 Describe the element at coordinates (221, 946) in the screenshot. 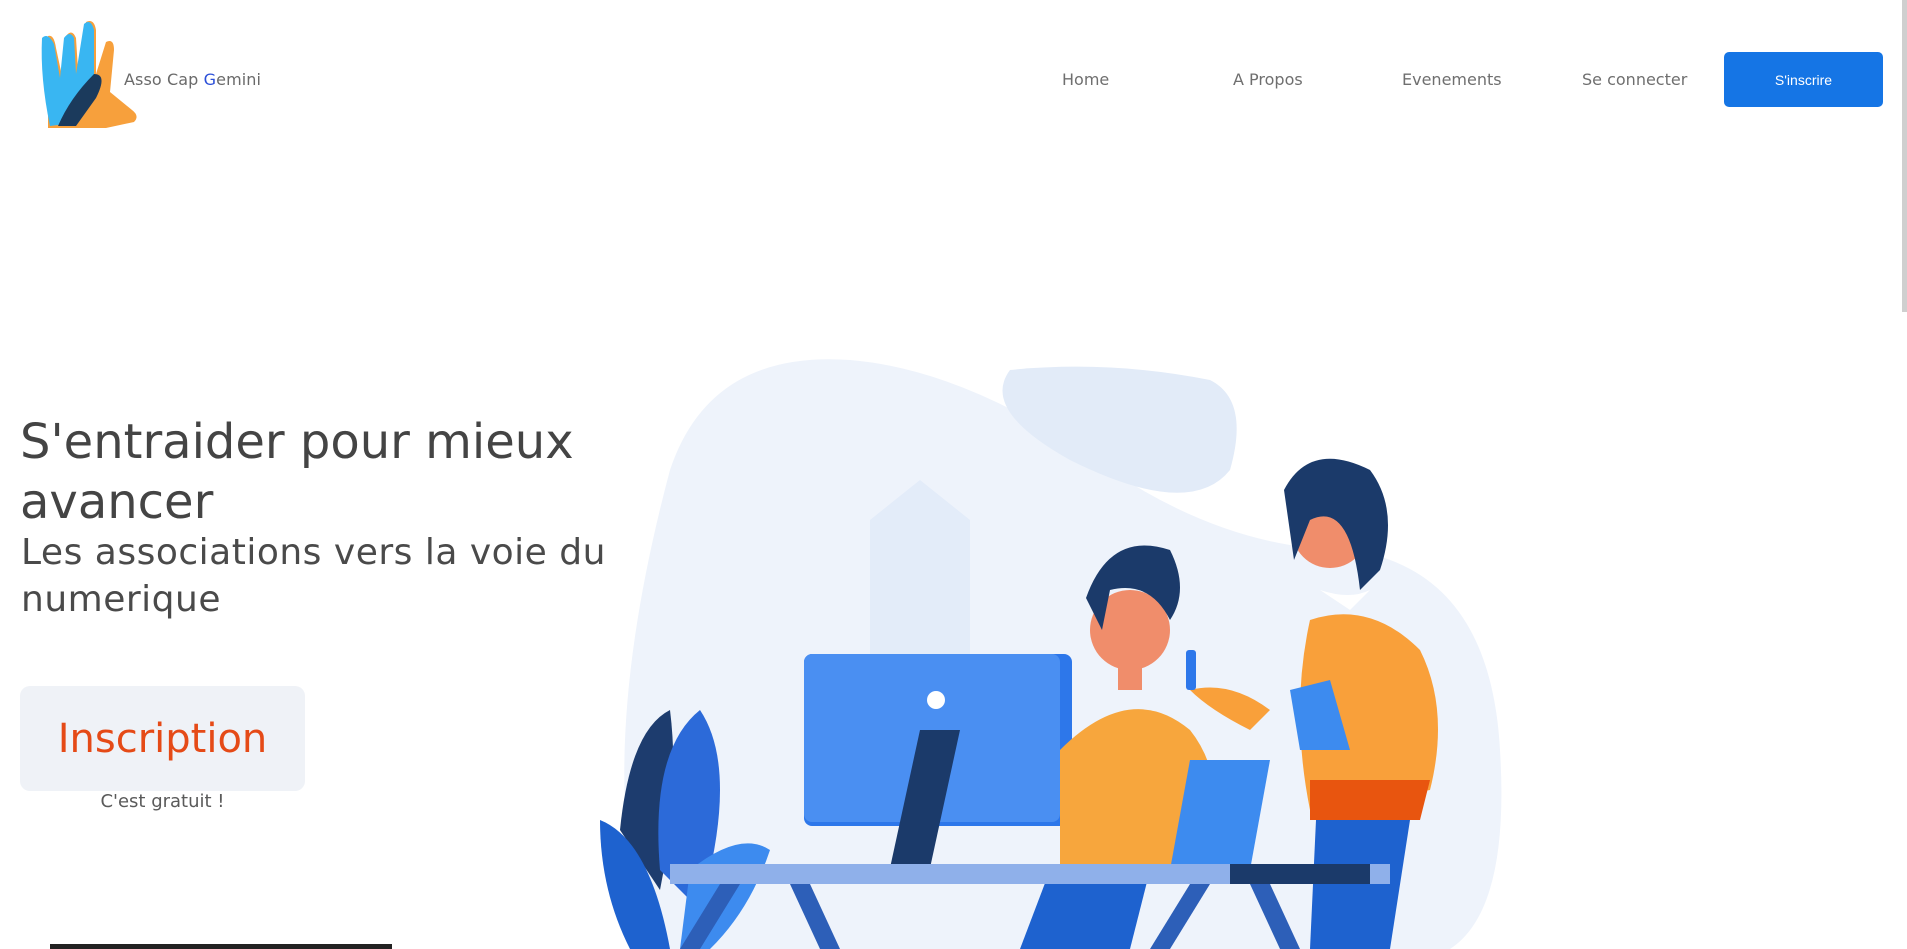

I see `horizontal-scrollbar` at that location.